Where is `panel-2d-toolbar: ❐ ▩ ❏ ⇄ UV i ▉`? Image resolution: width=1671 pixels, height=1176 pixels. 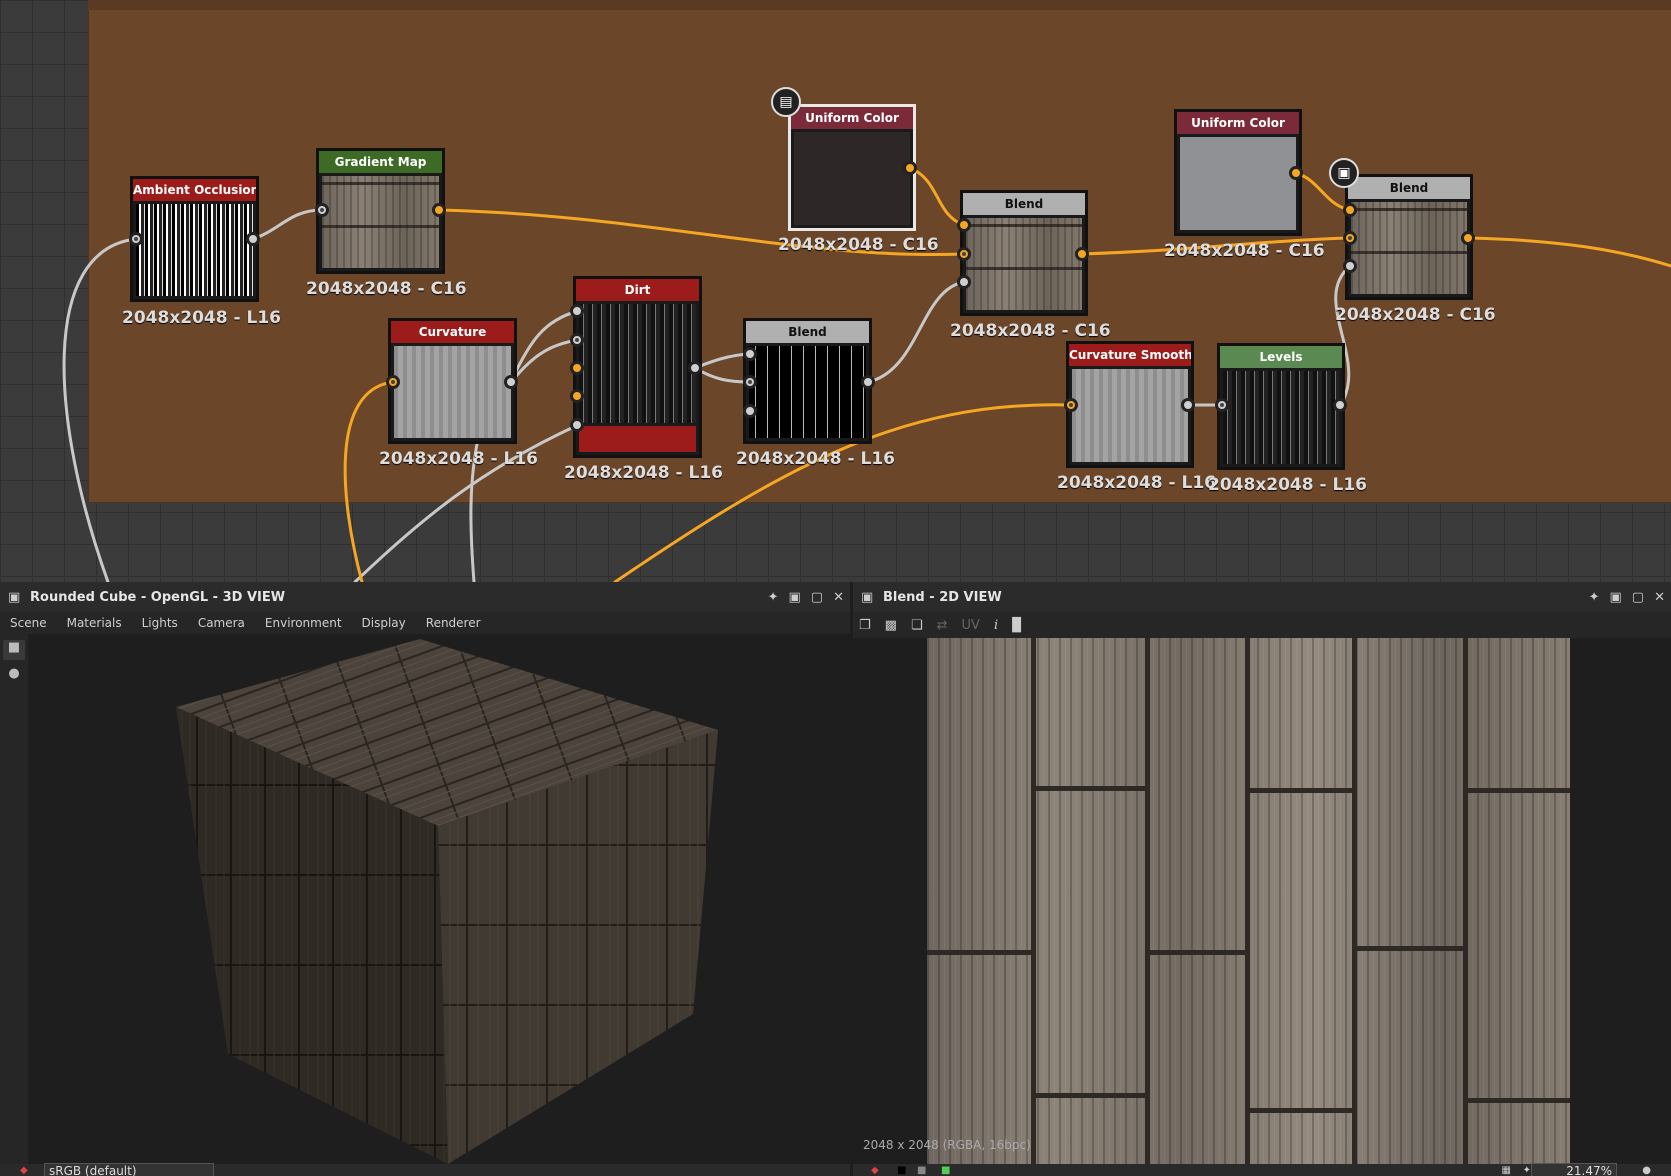
panel-2d-toolbar: ❐ ▩ ❏ ⇄ UV i ▉ is located at coordinates (1262, 625).